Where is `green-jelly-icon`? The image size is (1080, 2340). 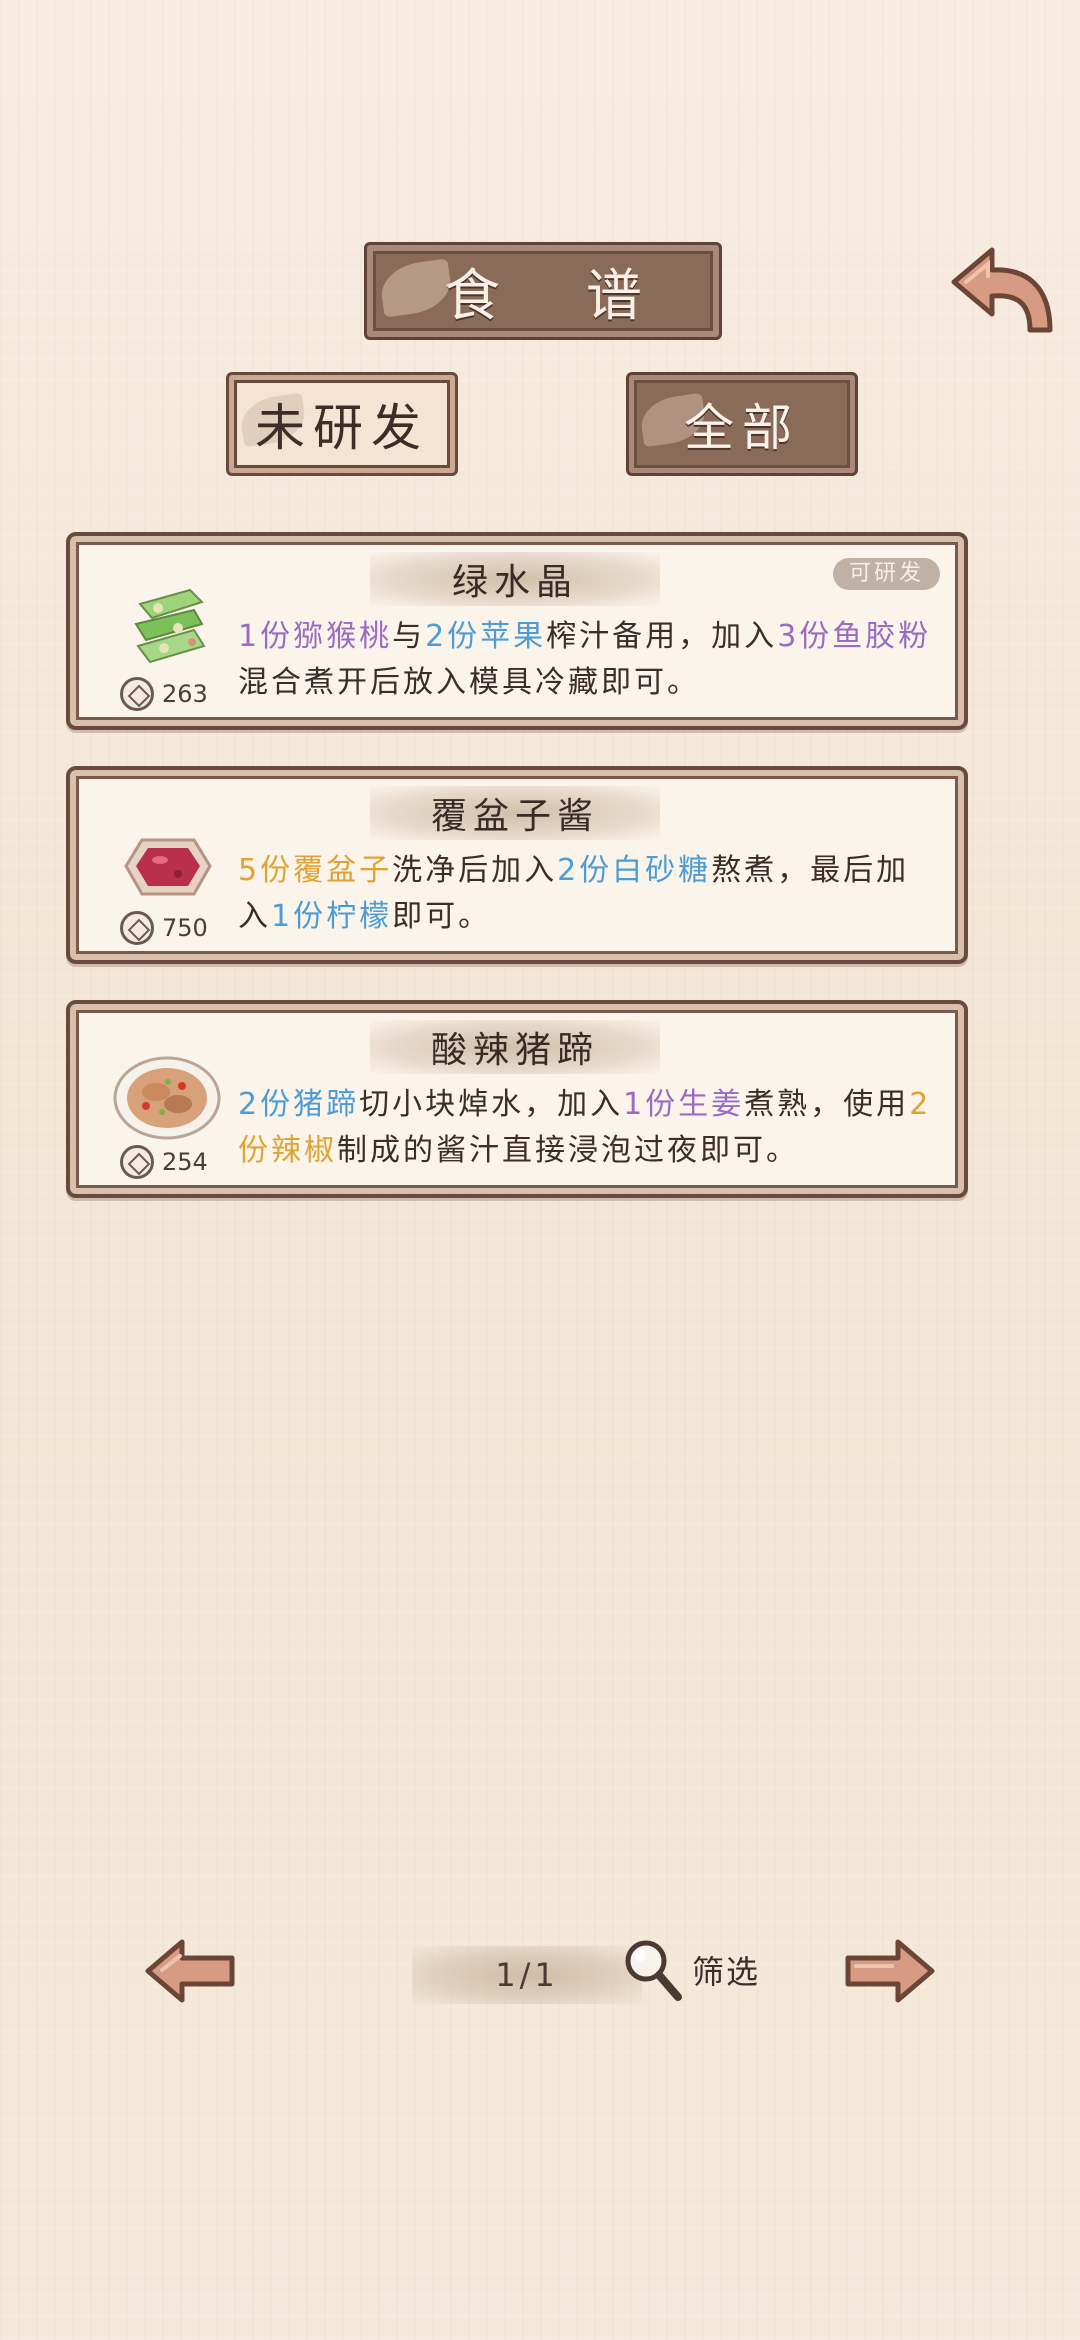
green-jelly-icon is located at coordinates (168, 629).